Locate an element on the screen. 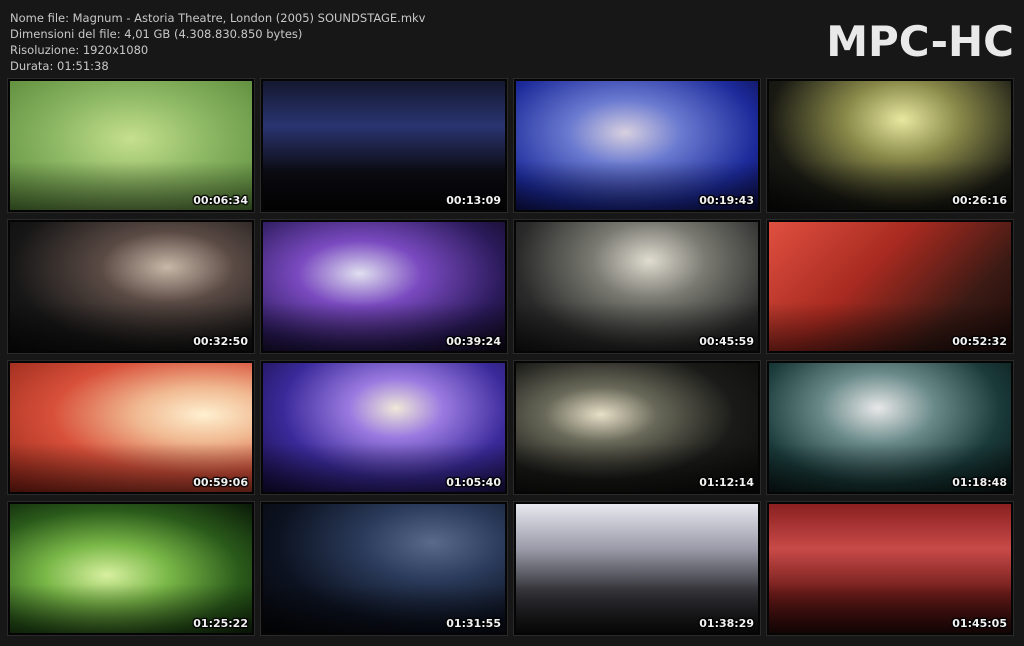 This screenshot has width=1024, height=646. timestamp-label: 00:52:32 is located at coordinates (979, 341).